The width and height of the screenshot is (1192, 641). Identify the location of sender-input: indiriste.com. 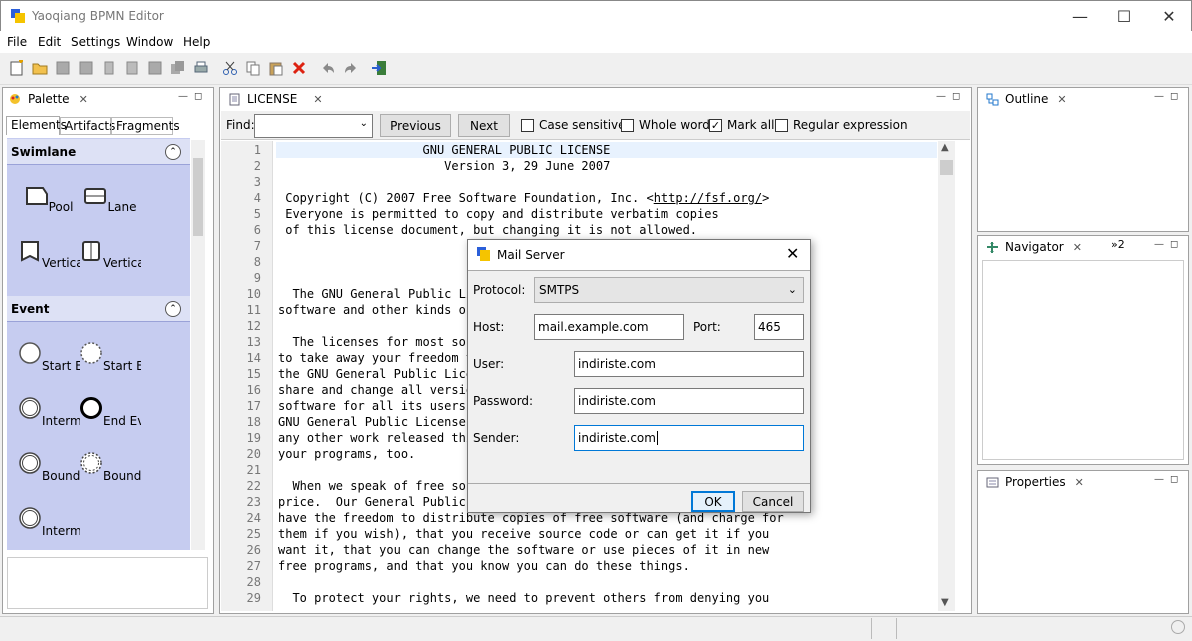
(689, 438).